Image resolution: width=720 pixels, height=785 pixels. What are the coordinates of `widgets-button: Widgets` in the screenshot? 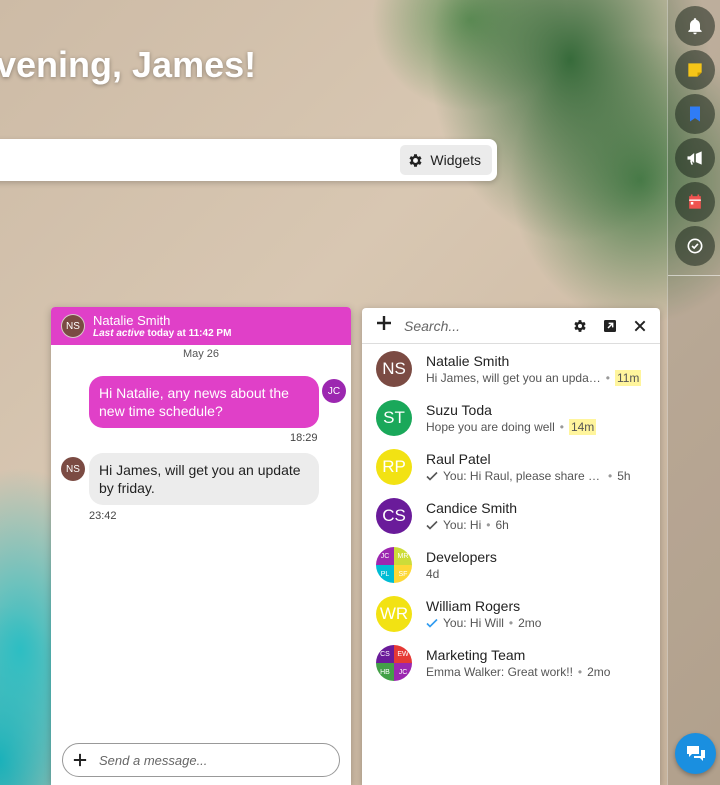 It's located at (446, 160).